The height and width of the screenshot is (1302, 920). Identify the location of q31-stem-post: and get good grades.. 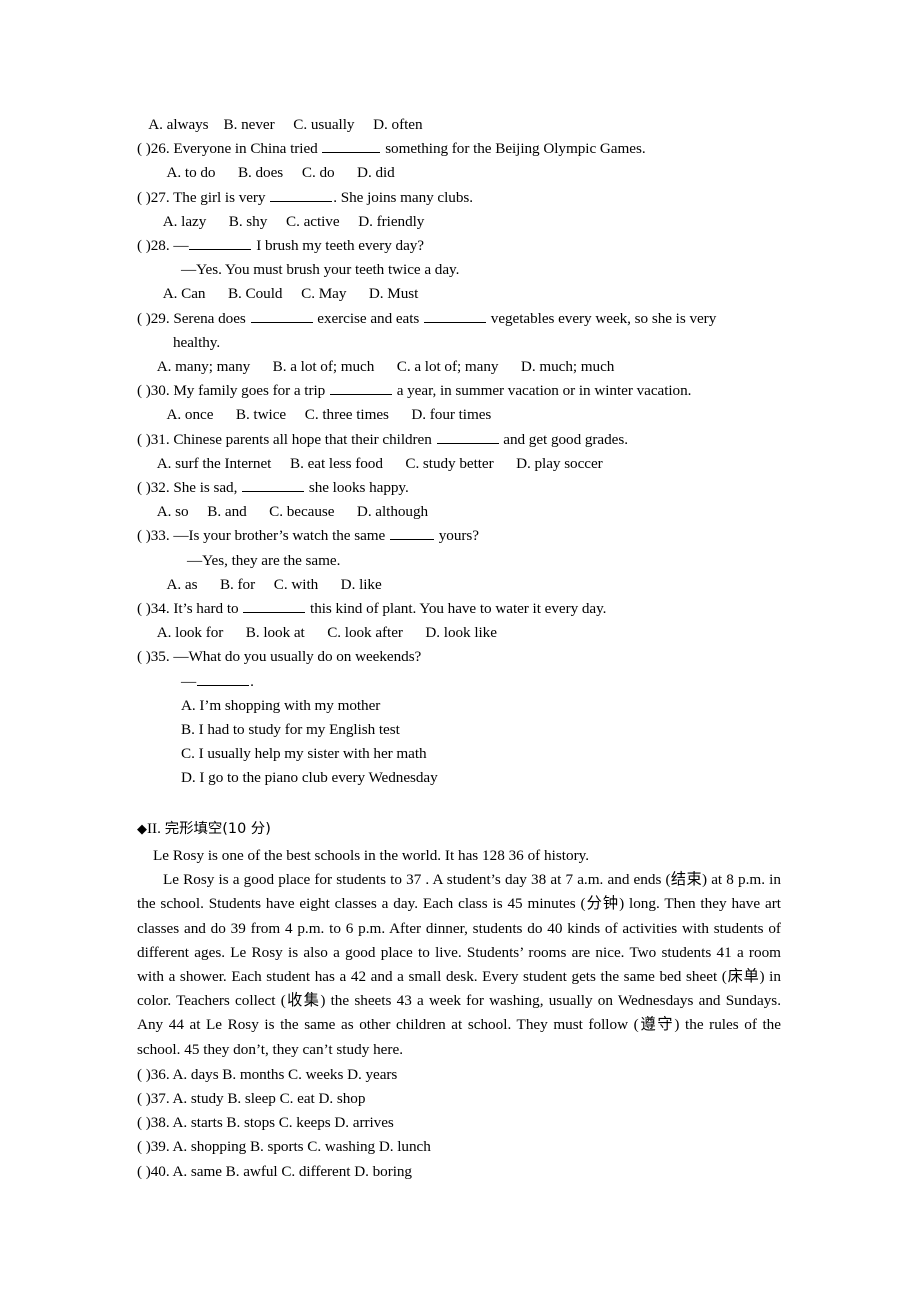
(563, 439).